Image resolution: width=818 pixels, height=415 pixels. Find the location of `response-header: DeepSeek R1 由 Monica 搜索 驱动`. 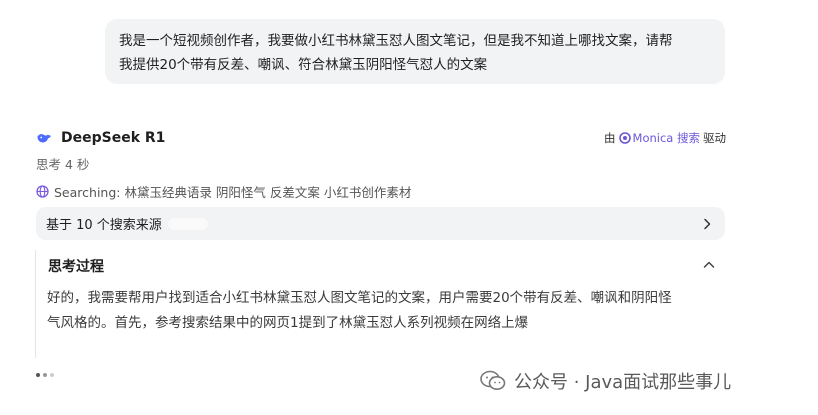

response-header: DeepSeek R1 由 Monica 搜索 驱动 is located at coordinates (381, 138).